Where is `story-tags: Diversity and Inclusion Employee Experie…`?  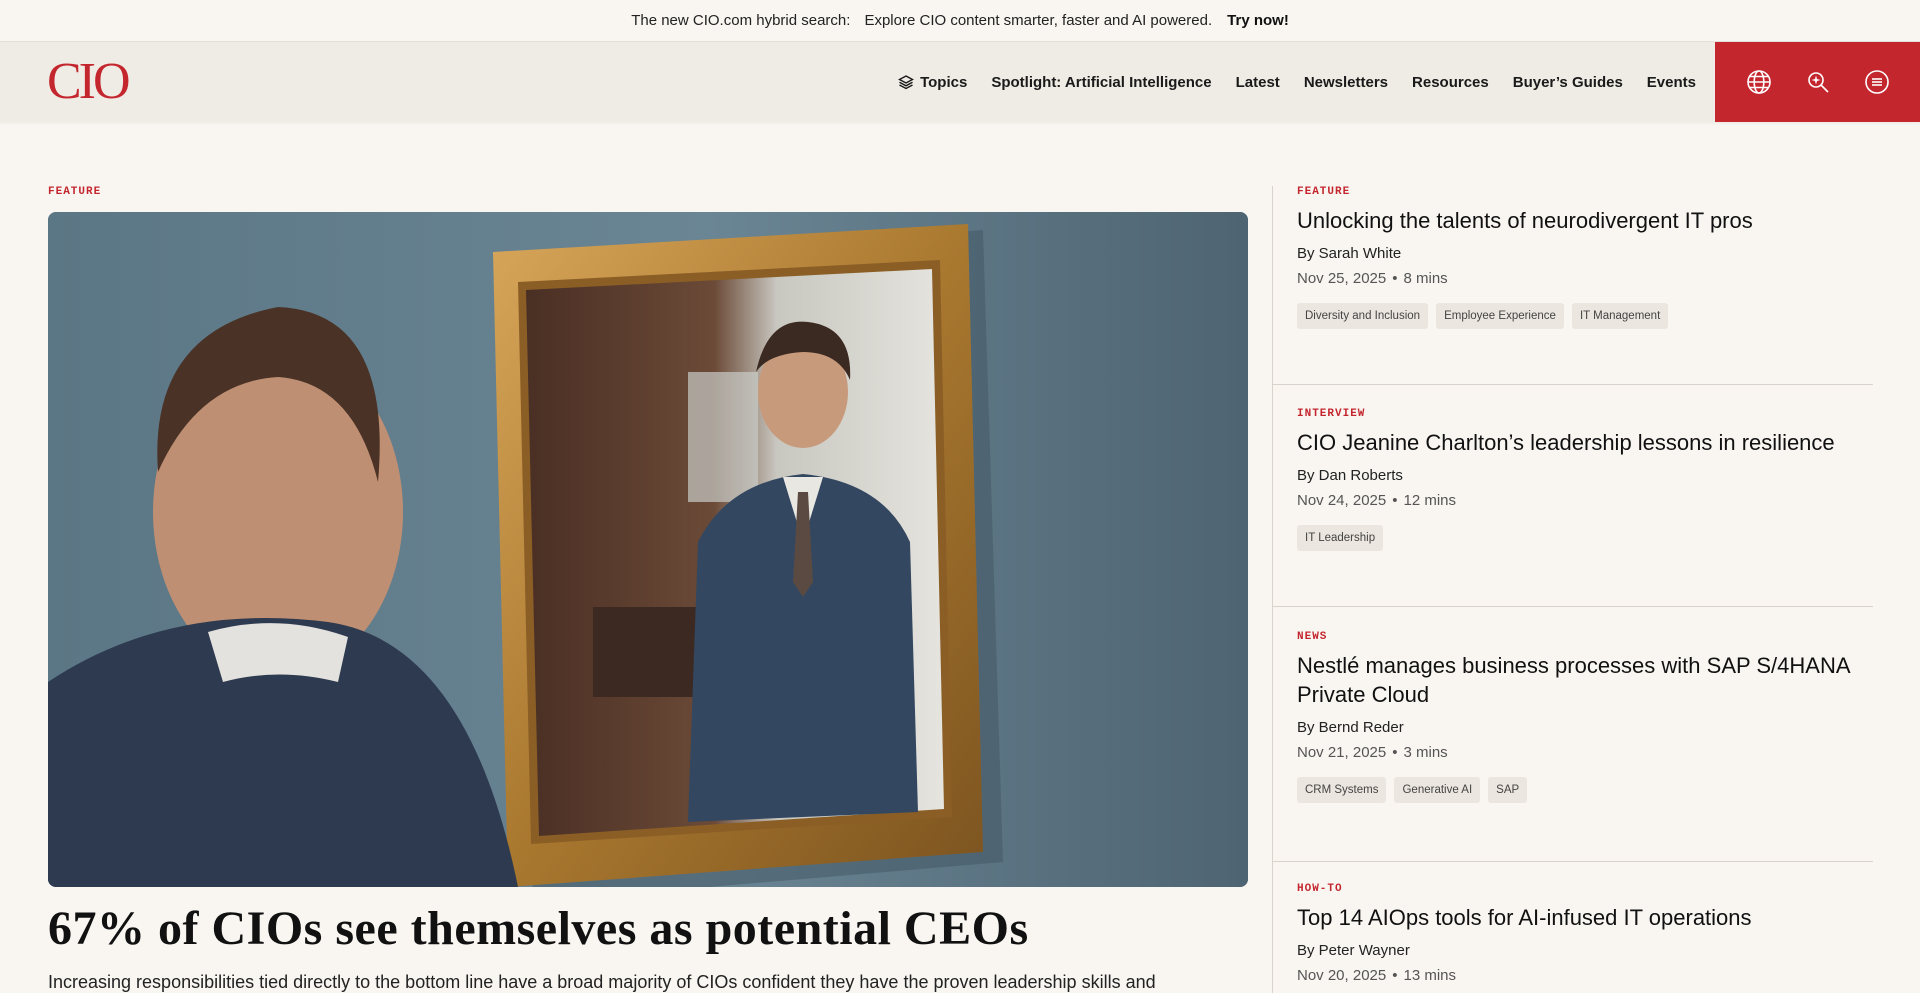 story-tags: Diversity and Inclusion Employee Experie… is located at coordinates (1585, 316).